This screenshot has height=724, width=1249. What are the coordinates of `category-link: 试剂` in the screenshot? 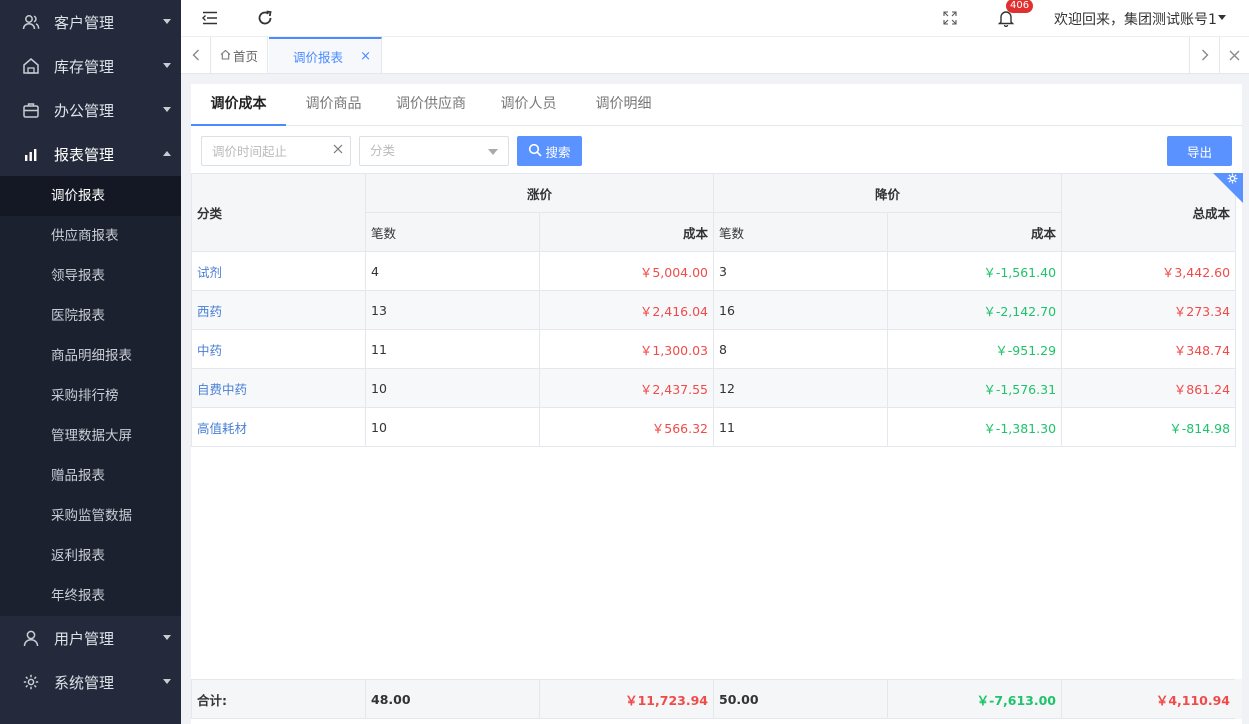 It's located at (278, 271).